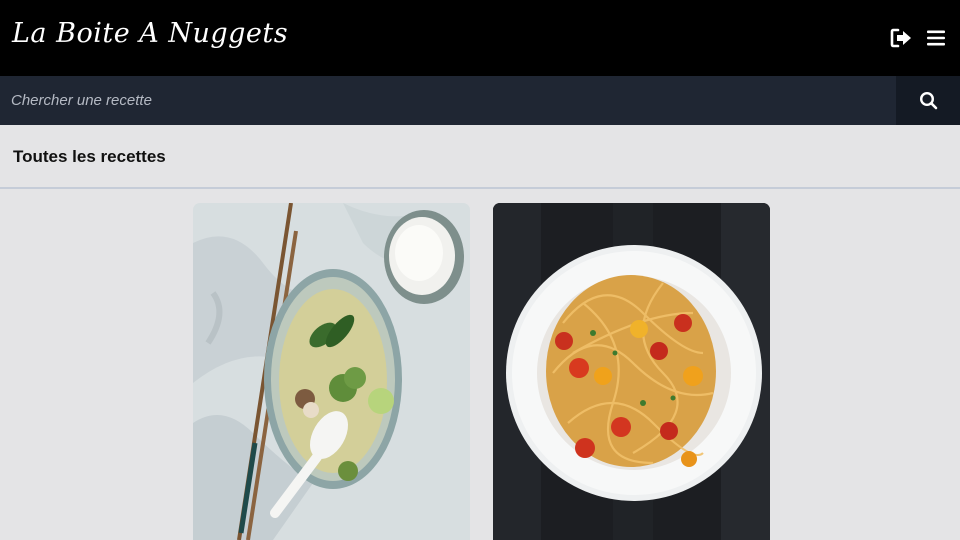  What do you see at coordinates (448, 100) in the screenshot?
I see `search-input` at bounding box center [448, 100].